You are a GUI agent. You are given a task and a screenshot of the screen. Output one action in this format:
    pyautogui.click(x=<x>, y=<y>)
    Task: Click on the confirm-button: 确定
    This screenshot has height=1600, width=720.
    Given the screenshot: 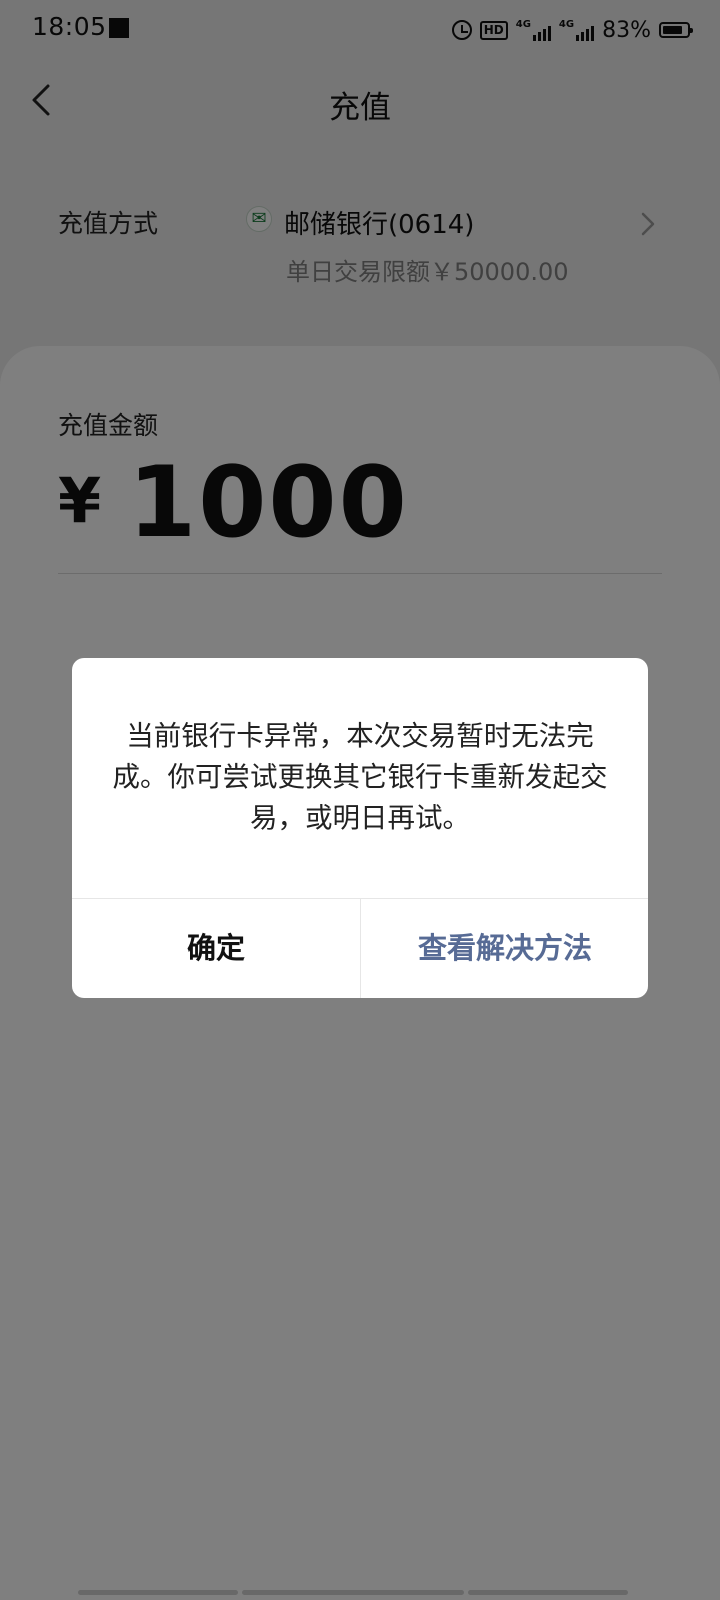 What is the action you would take?
    pyautogui.click(x=216, y=948)
    